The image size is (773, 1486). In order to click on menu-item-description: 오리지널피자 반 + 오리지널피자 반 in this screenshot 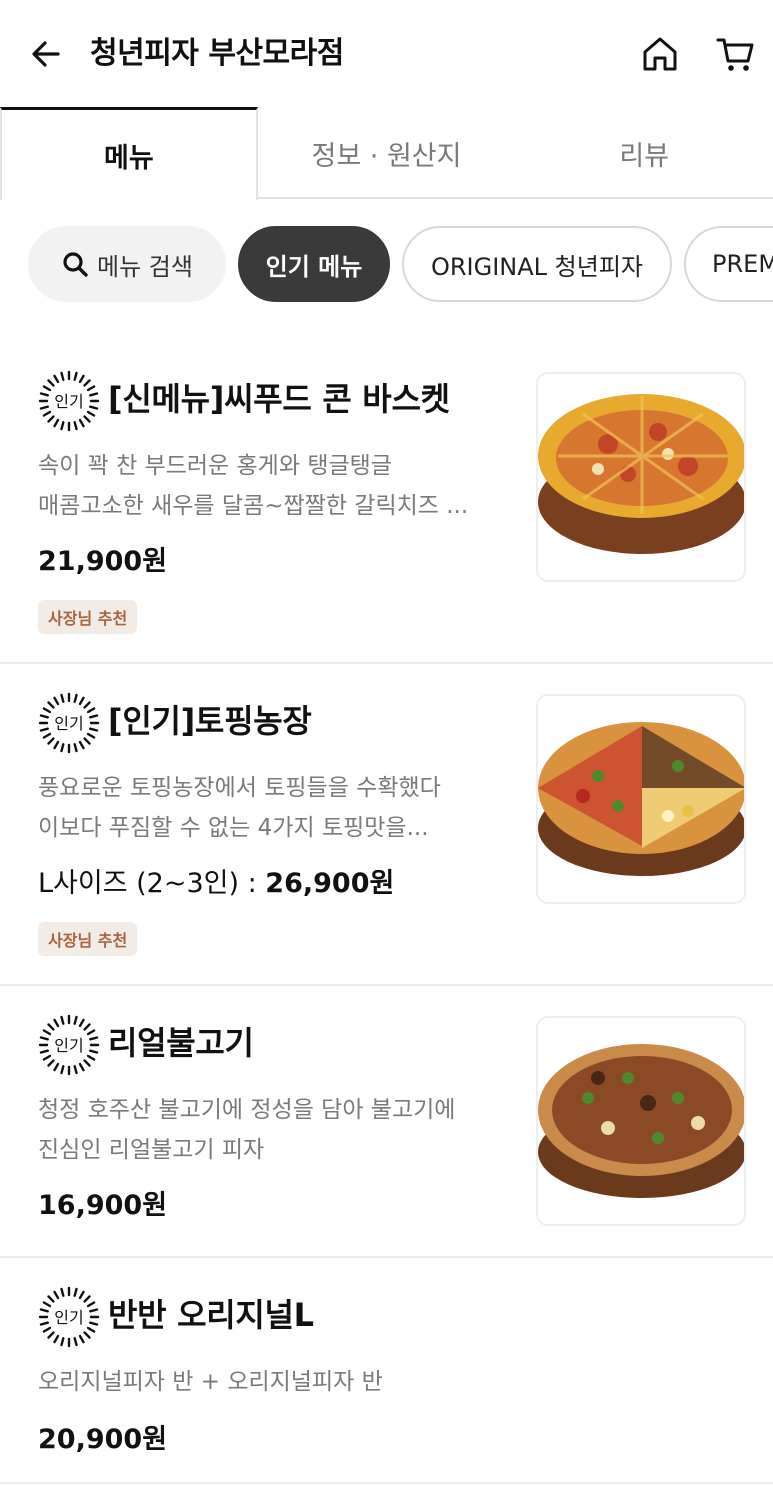, I will do `click(273, 1382)`.